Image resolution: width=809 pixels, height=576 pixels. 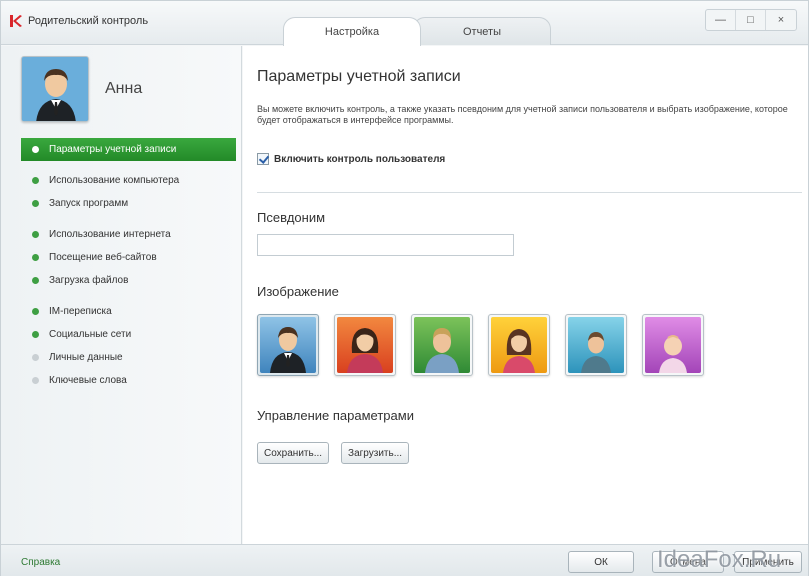 I want to click on image-picker, so click(x=488, y=345).